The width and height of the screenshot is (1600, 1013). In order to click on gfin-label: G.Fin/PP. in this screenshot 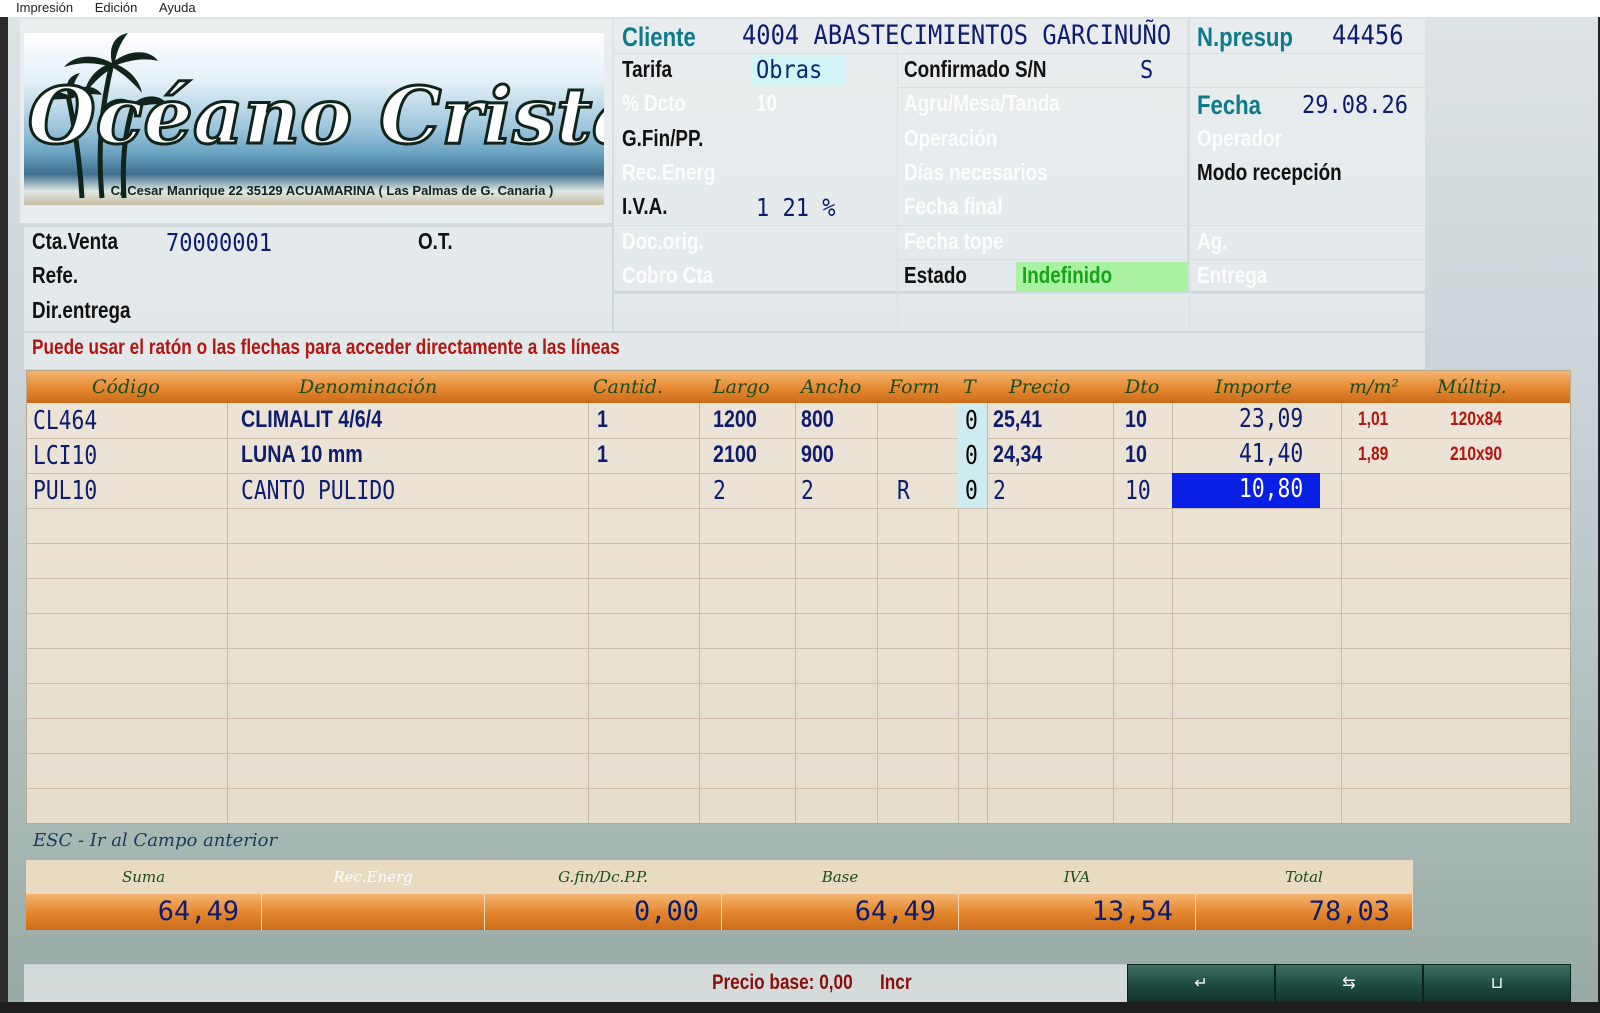, I will do `click(663, 138)`.